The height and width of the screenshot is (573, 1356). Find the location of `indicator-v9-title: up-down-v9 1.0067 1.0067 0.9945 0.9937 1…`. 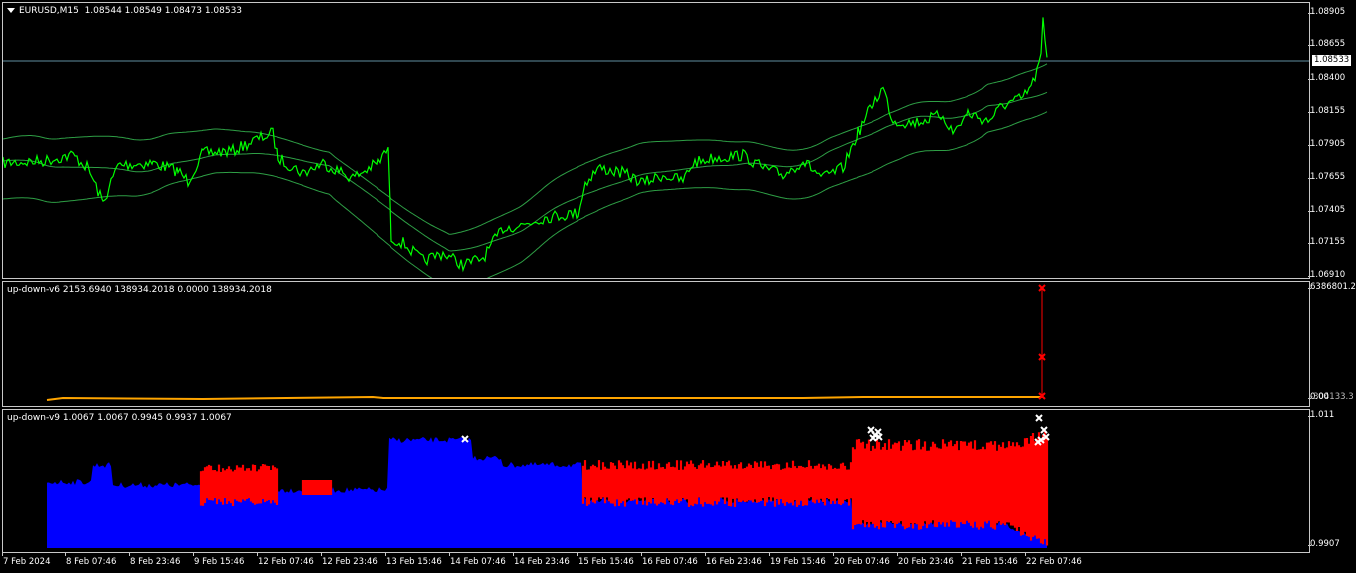

indicator-v9-title: up-down-v9 1.0067 1.0067 0.9945 0.9937 1… is located at coordinates (119, 418).